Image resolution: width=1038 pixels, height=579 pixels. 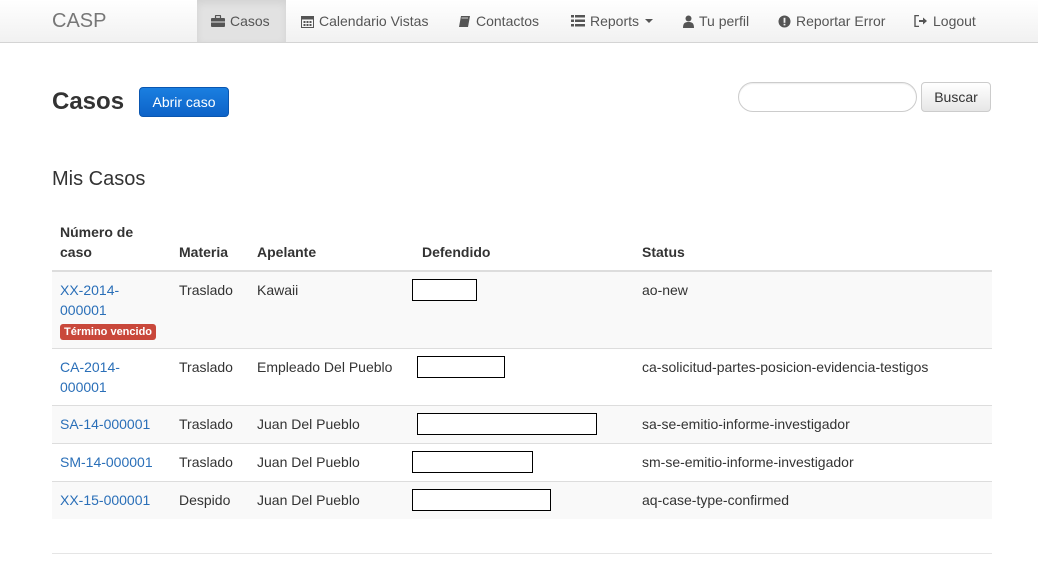 I want to click on status-cell: sm-se-emitio-informe-investigador, so click(x=813, y=462).